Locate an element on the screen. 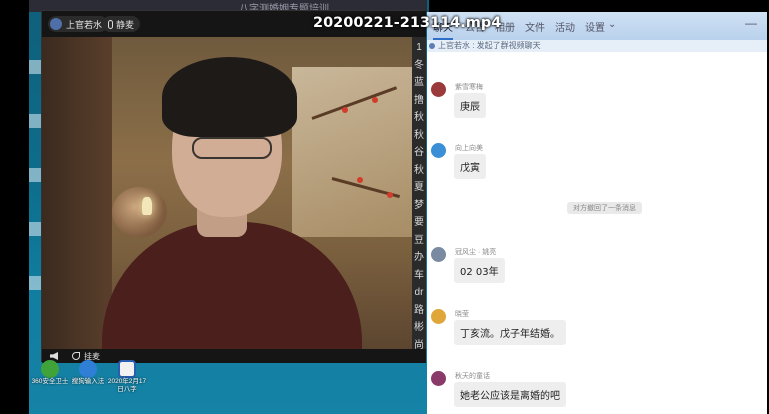 Image resolution: width=769 pixels, height=414 pixels. chevron-down-icon: ⌄ is located at coordinates (612, 24).